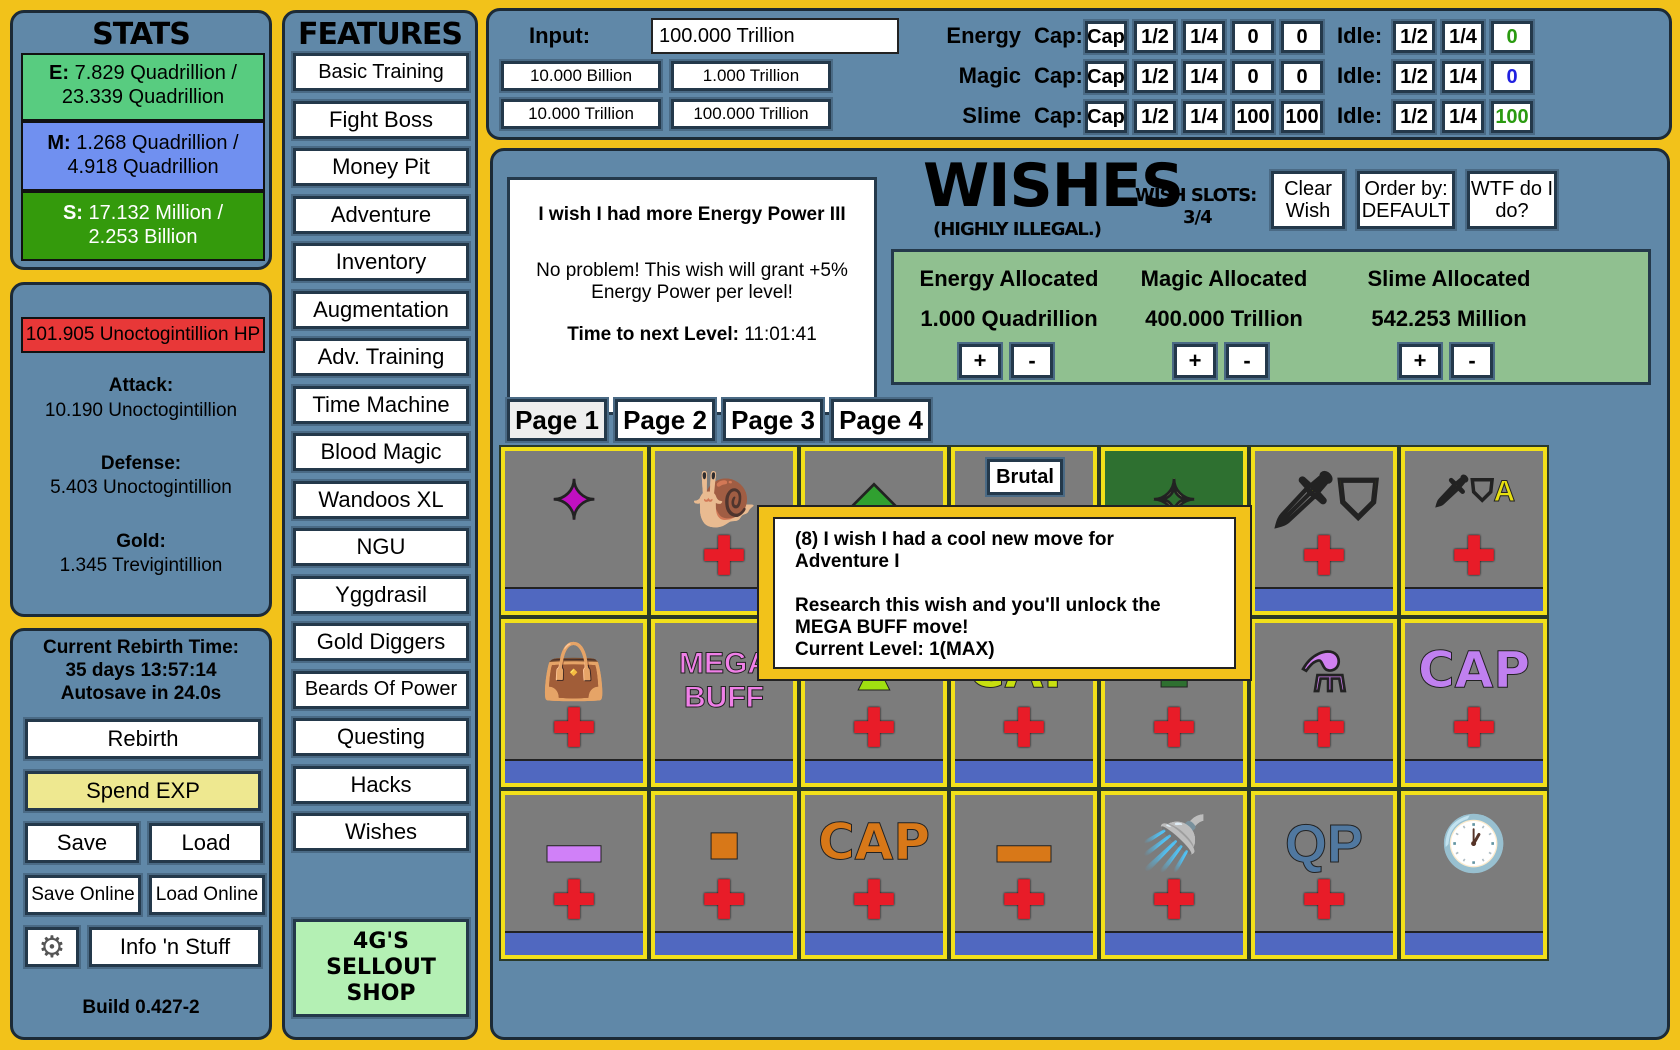 Image resolution: width=1680 pixels, height=1050 pixels. I want to click on load-online-button: Load Online, so click(207, 895).